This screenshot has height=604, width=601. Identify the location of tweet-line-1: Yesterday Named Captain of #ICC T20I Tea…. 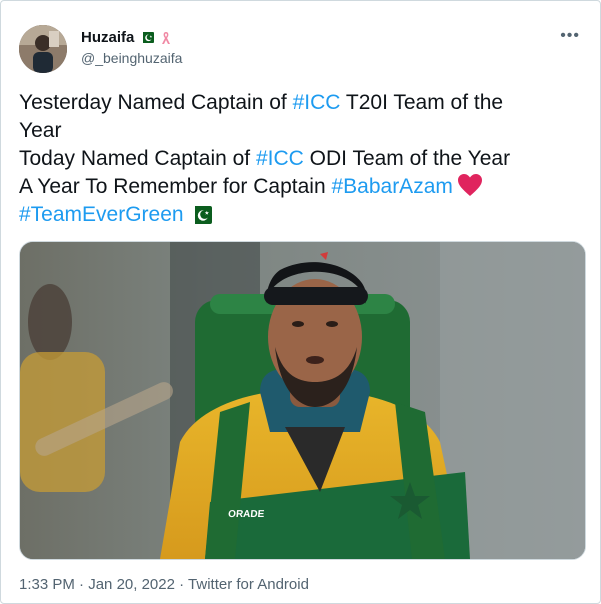
(299, 103).